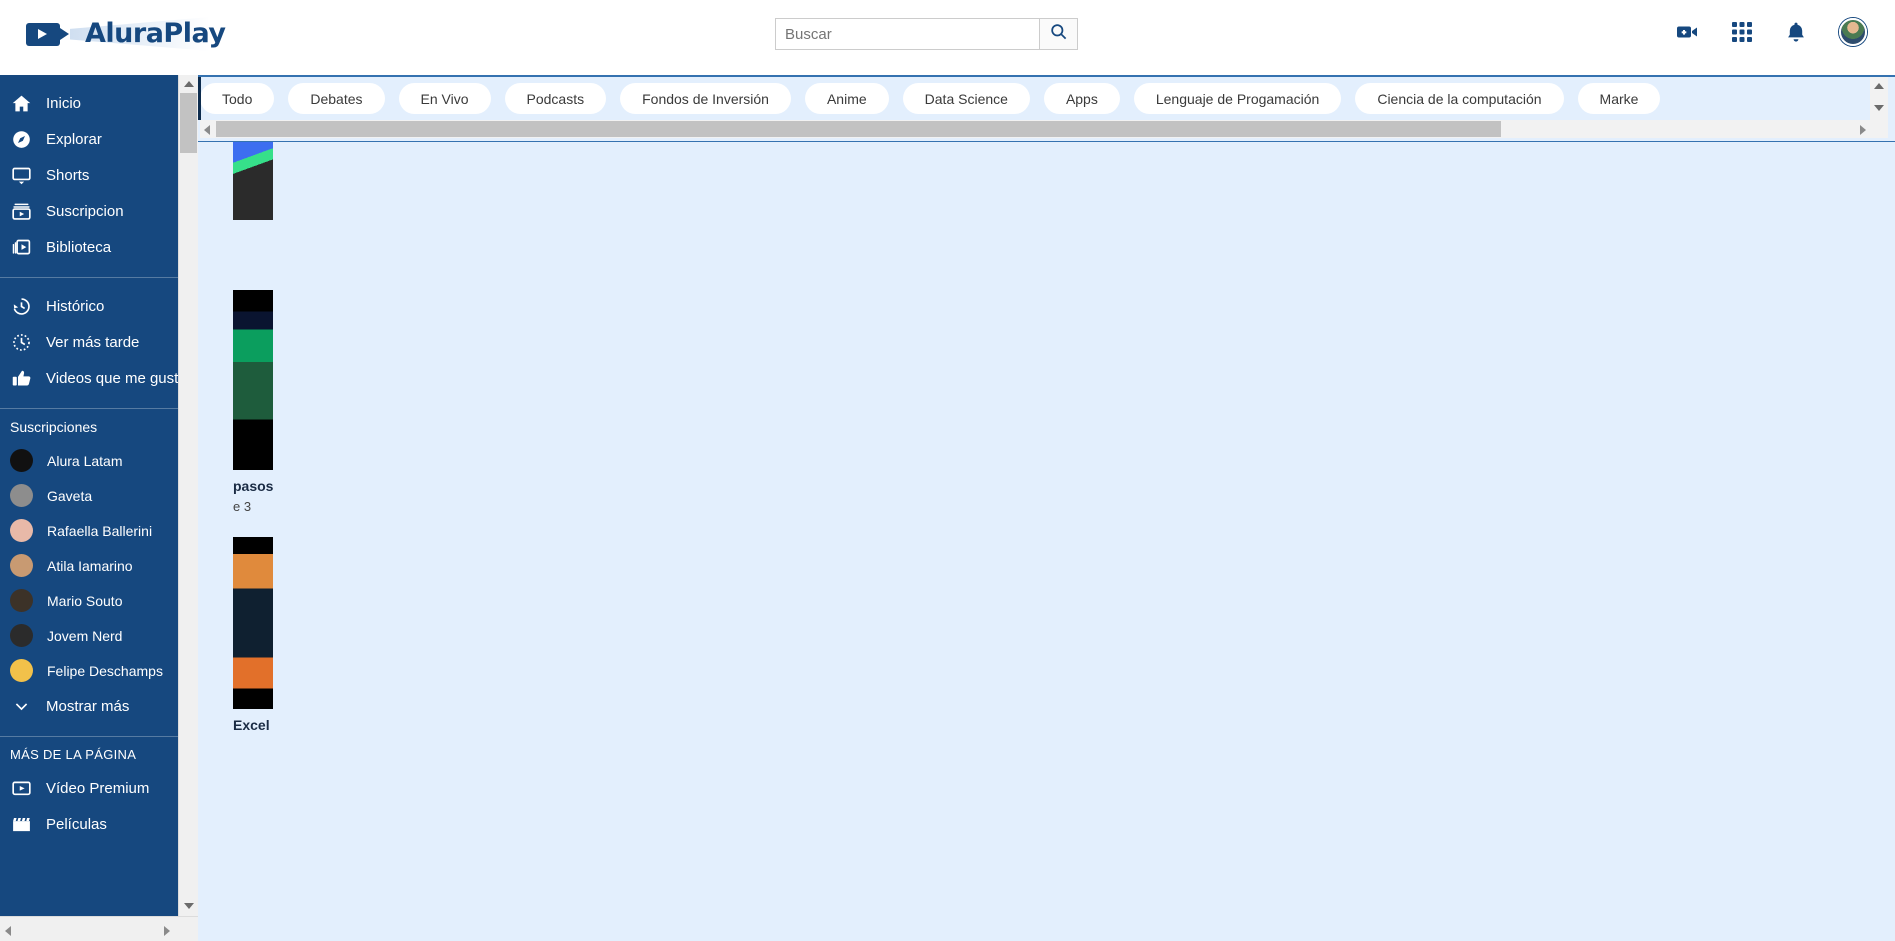 The image size is (1895, 941). What do you see at coordinates (54, 427) in the screenshot?
I see `subscriptions-heading: Suscripciones` at bounding box center [54, 427].